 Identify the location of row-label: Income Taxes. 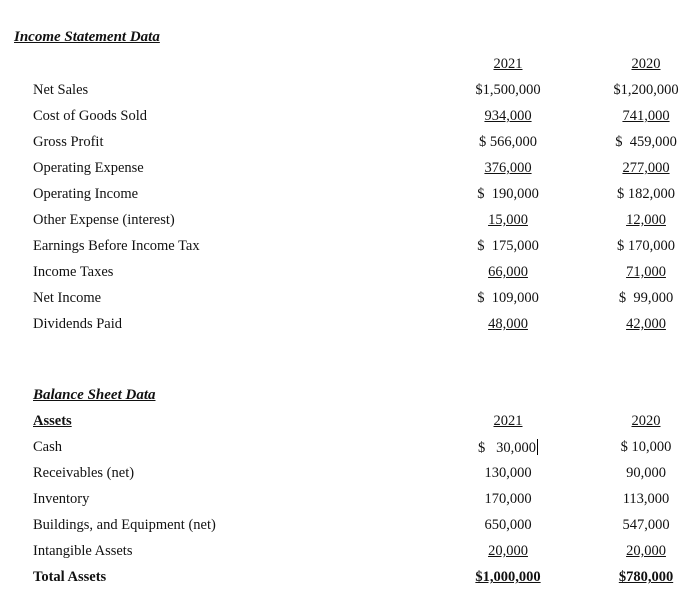
(73, 272).